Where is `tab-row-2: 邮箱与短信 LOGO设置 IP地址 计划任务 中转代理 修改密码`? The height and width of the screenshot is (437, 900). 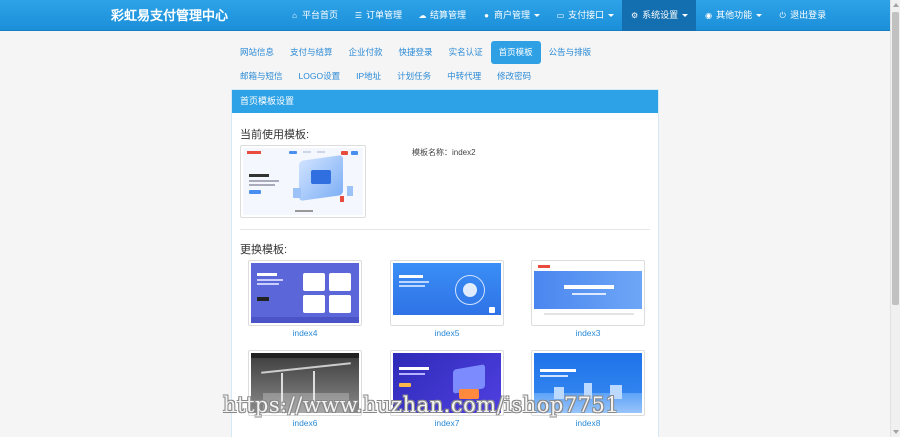 tab-row-2: 邮箱与短信 LOGO设置 IP地址 计划任务 中转代理 修改密码 is located at coordinates (447, 76).